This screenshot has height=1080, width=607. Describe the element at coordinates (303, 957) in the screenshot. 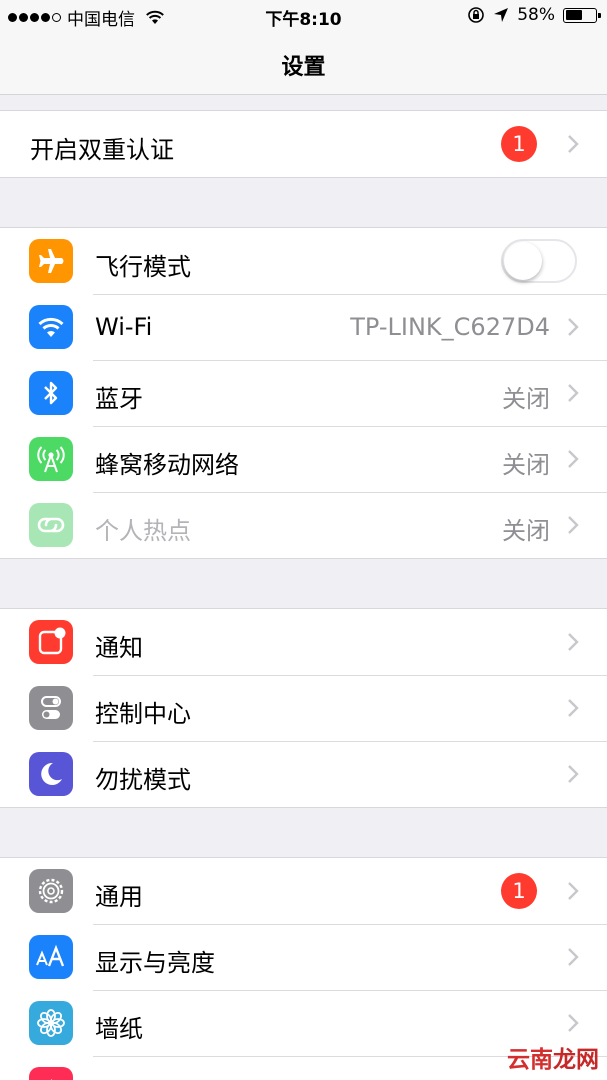

I see `display-brightness-row: 显示与亮度` at that location.